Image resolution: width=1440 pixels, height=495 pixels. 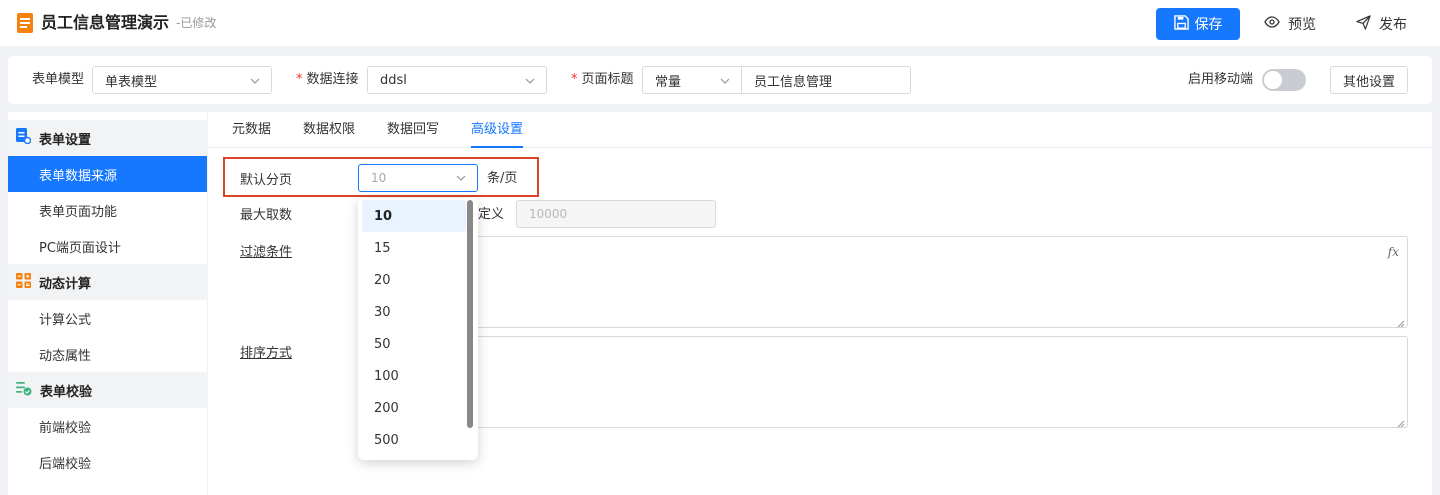 I want to click on max-fetch-input: 10000, so click(x=616, y=214).